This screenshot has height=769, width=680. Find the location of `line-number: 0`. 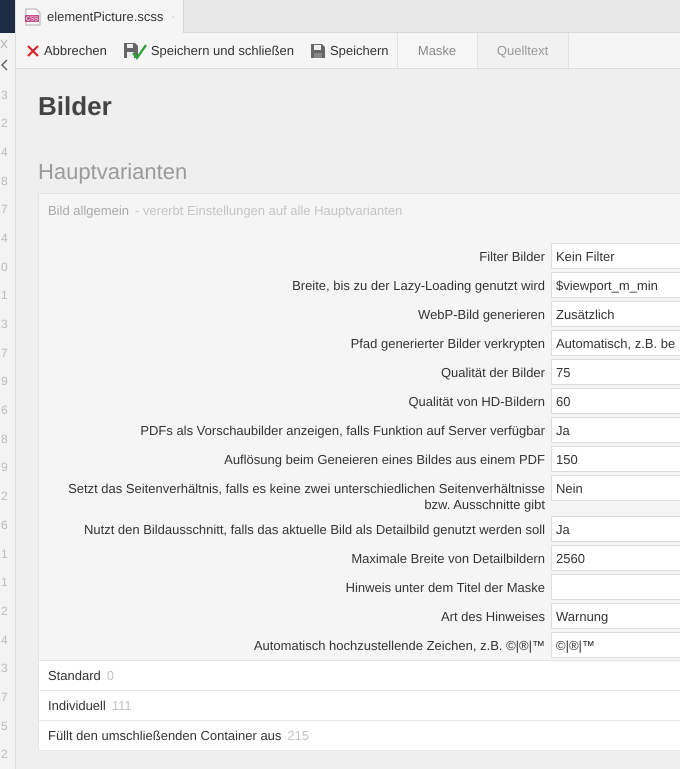

line-number: 0 is located at coordinates (4, 267).